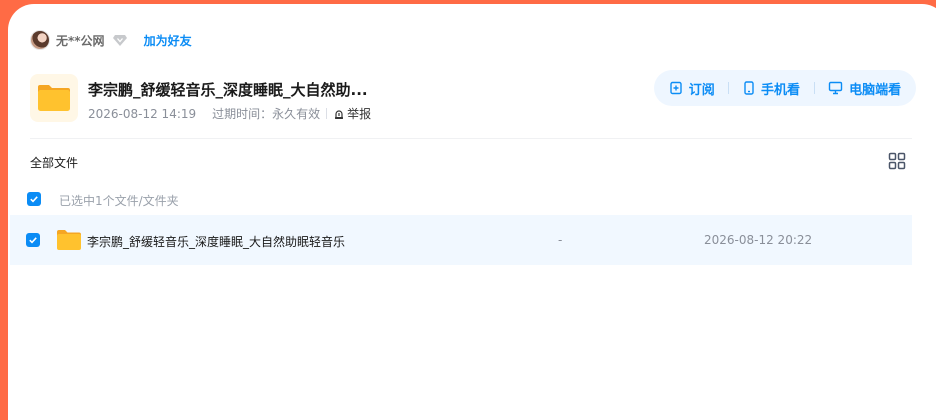 This screenshot has width=936, height=420. I want to click on expire-value: 永久有效, so click(296, 114).